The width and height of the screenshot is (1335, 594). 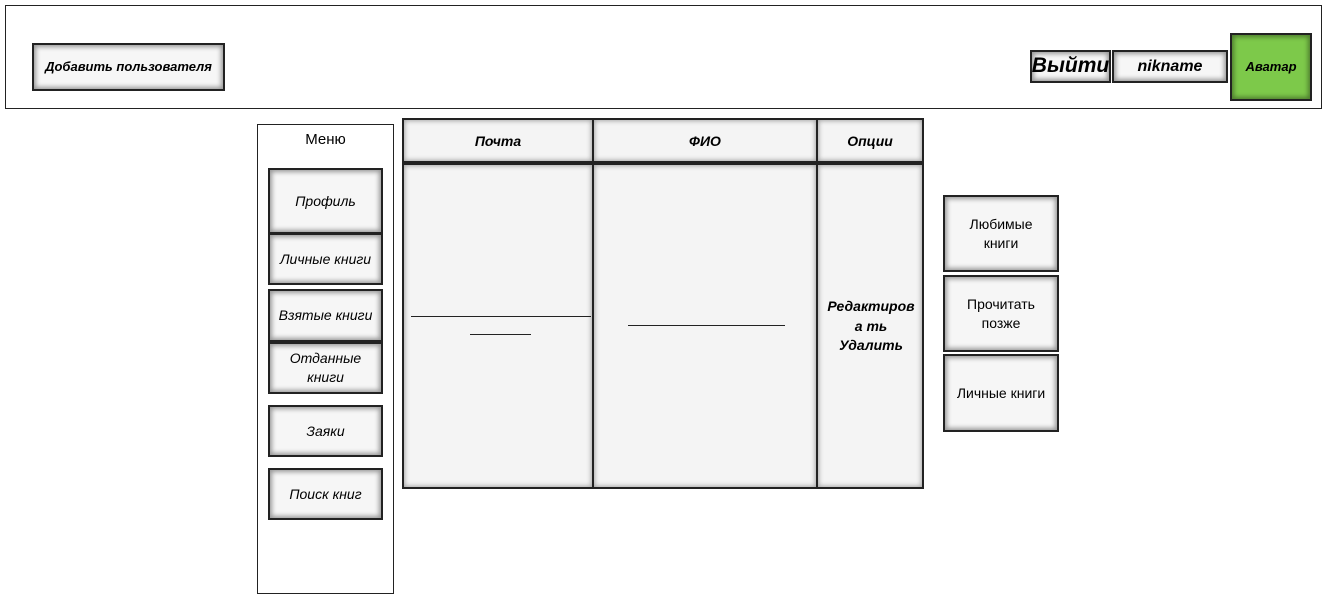 I want to click on column-header-label: ФИО, so click(x=705, y=140).